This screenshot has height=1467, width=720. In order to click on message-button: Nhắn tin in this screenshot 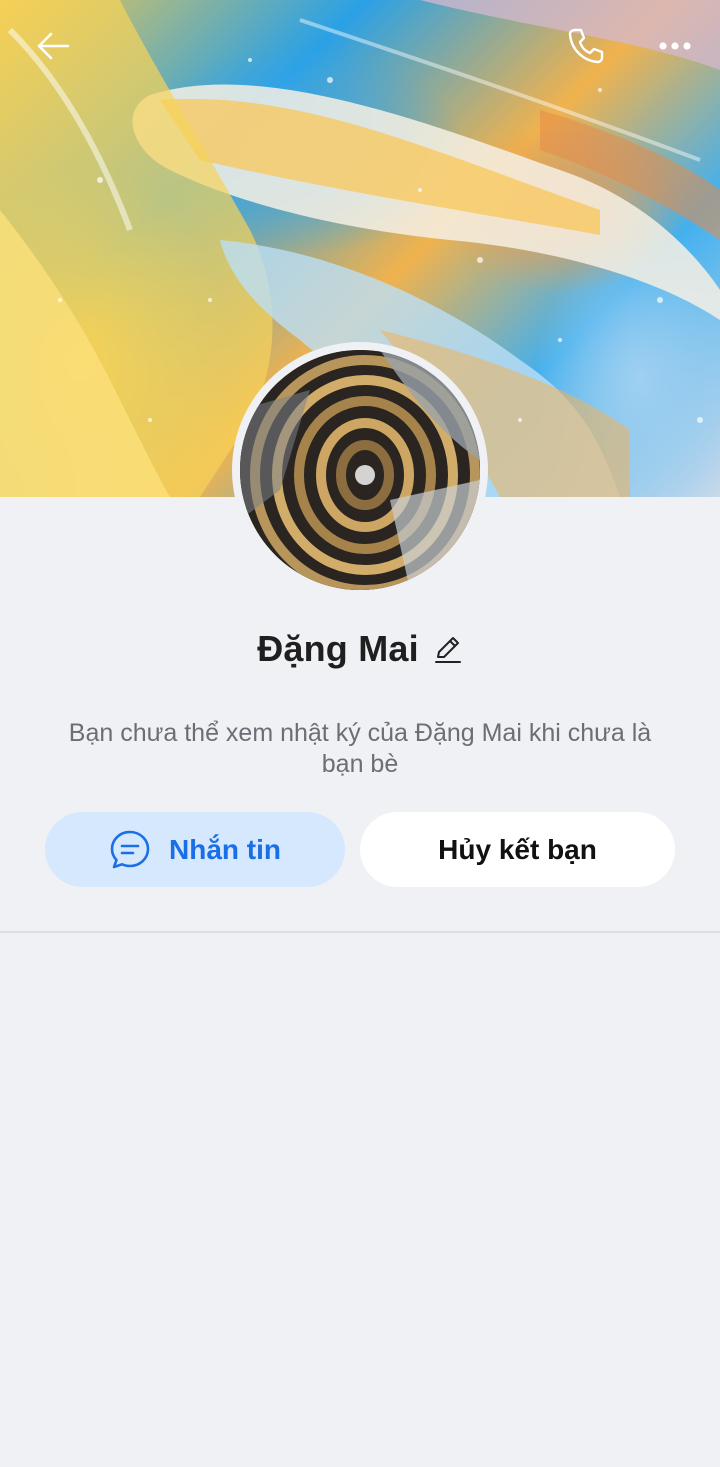, I will do `click(195, 849)`.